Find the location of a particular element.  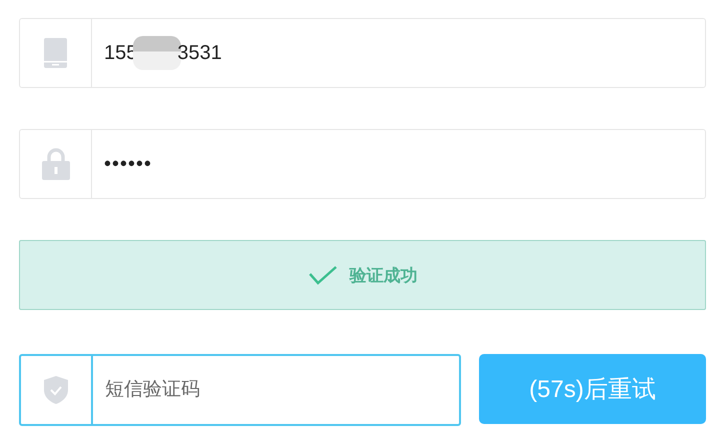

verification-text: 验证成功 is located at coordinates (384, 275).